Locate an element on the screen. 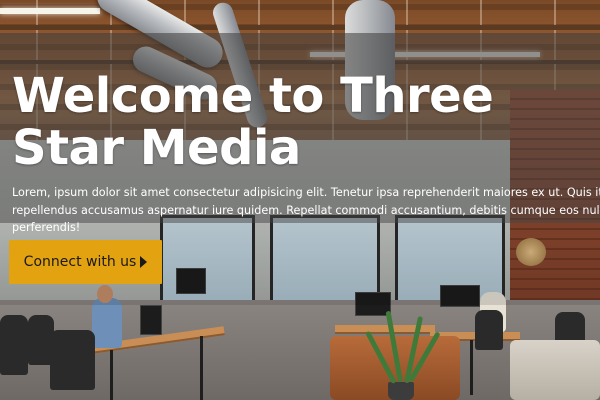 This screenshot has height=400, width=600. armchair is located at coordinates (555, 370).